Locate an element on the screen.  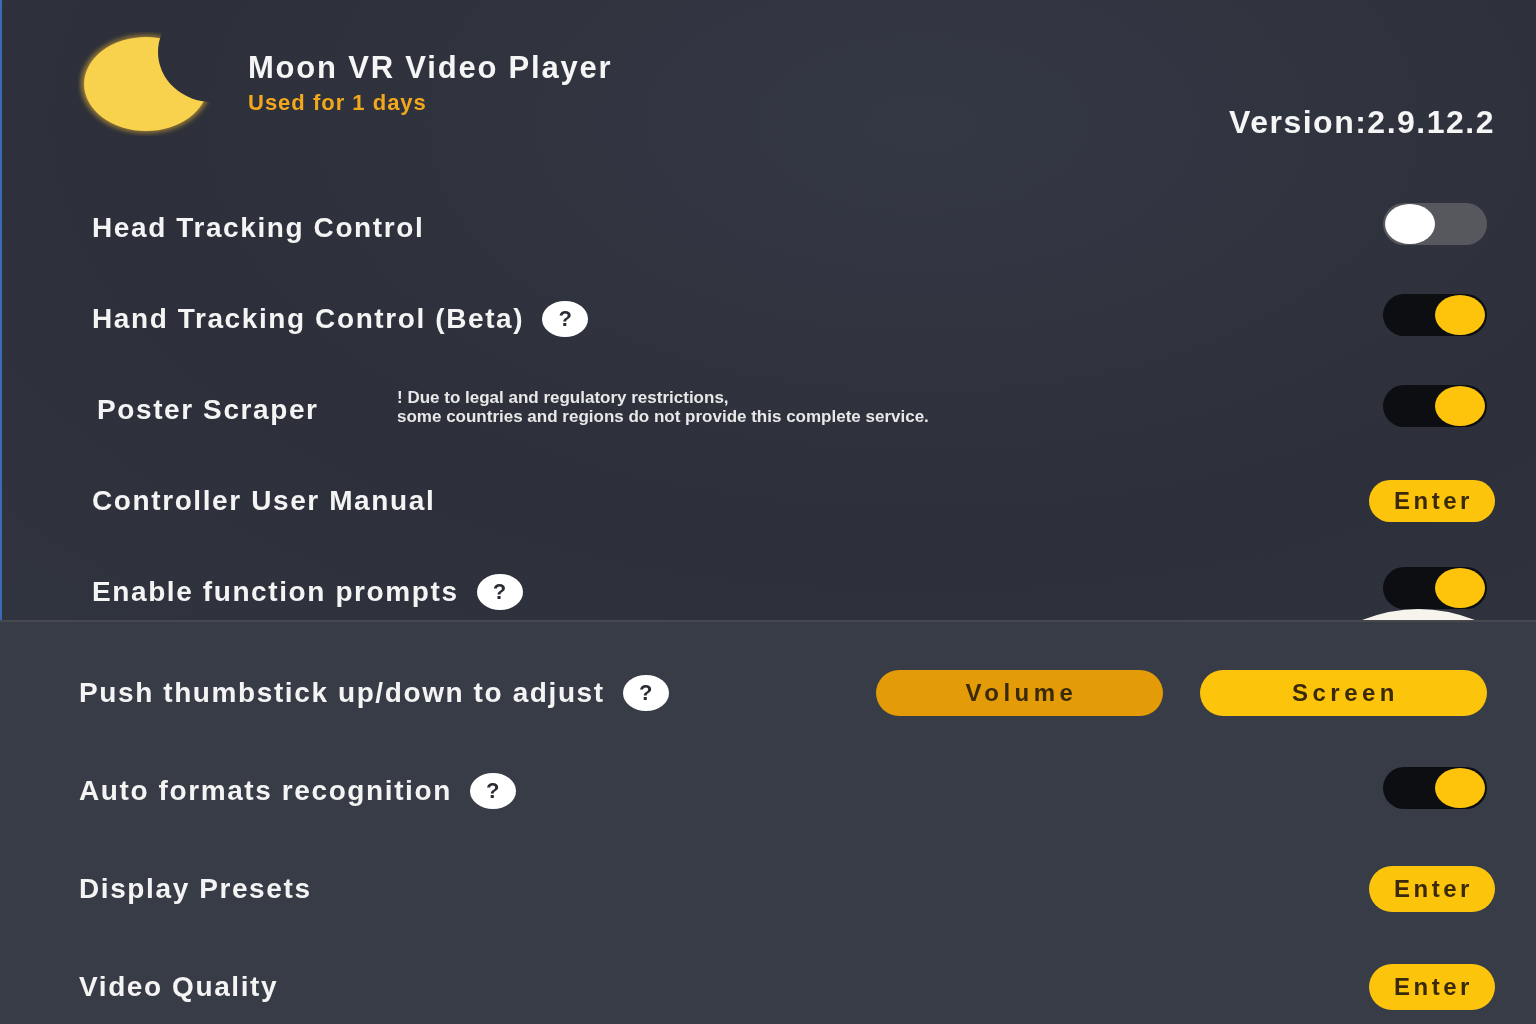
option-button: Screen is located at coordinates (1343, 693).